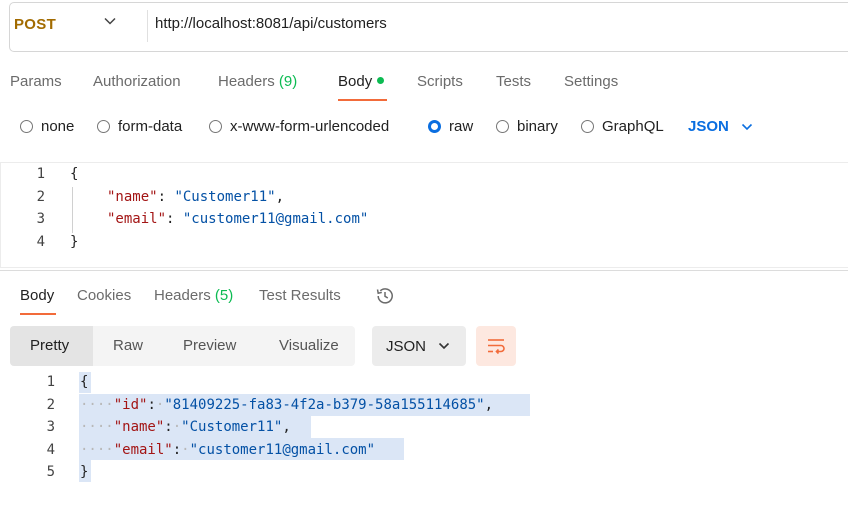 Image resolution: width=848 pixels, height=505 pixels. I want to click on tab-scripts: Scripts, so click(440, 81).